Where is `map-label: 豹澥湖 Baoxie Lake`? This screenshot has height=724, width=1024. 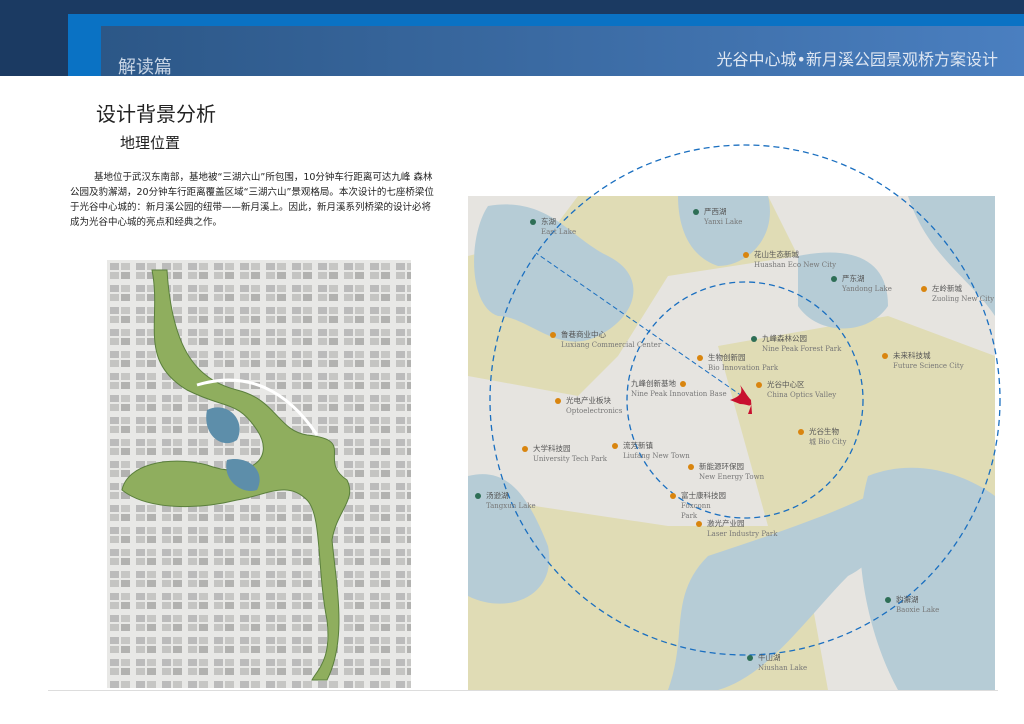 map-label: 豹澥湖 Baoxie Lake is located at coordinates (912, 605).